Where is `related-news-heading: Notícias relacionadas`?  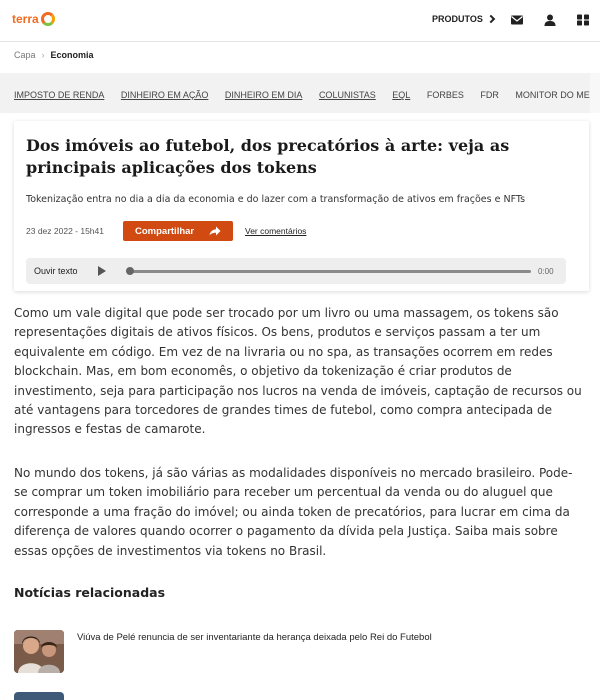
related-news-heading: Notícias relacionadas is located at coordinates (90, 592).